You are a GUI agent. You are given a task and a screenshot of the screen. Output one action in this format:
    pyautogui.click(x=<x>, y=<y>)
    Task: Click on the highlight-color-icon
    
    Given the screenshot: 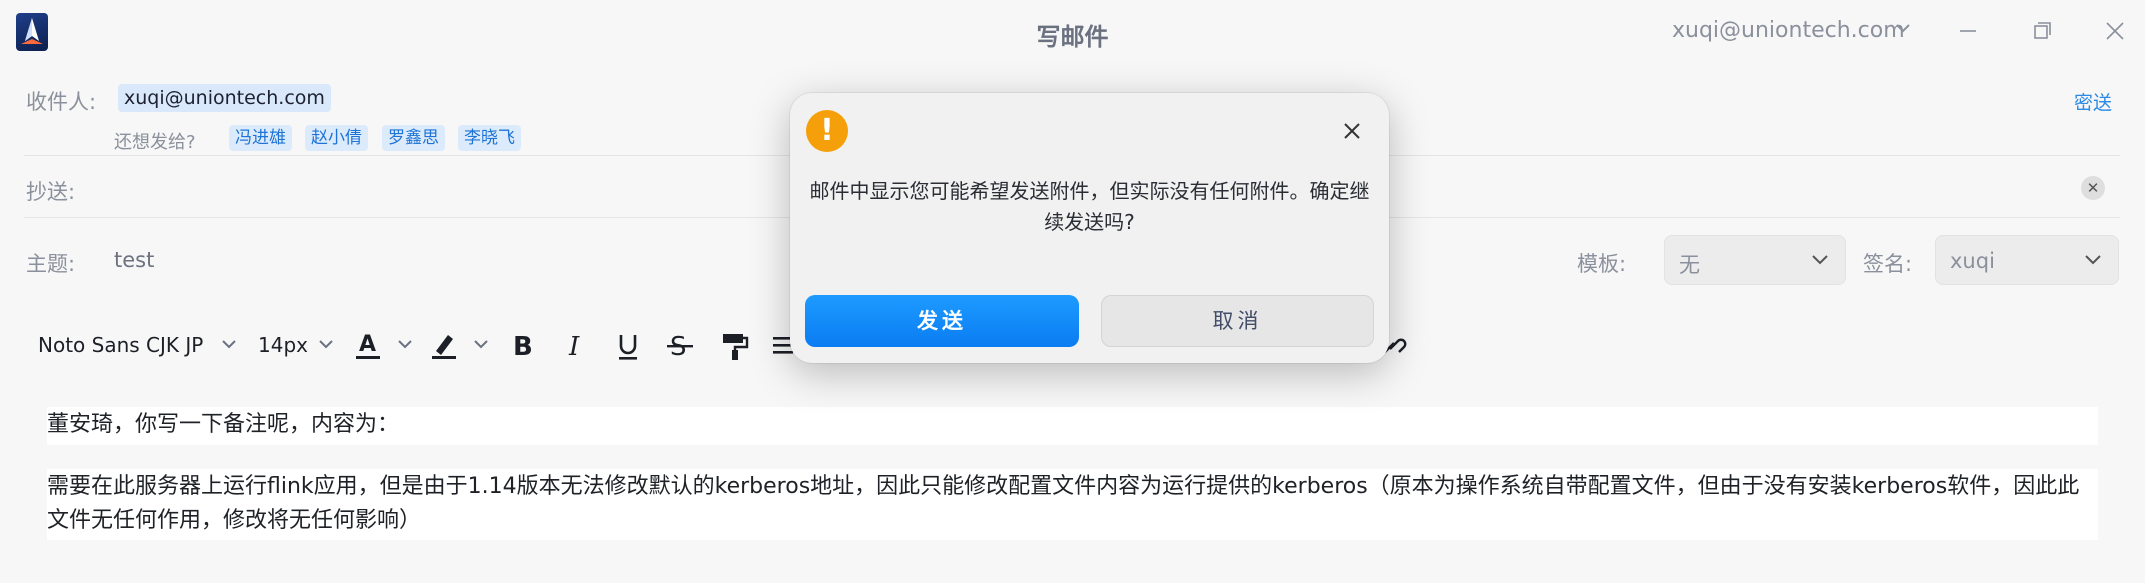 What is the action you would take?
    pyautogui.click(x=444, y=346)
    